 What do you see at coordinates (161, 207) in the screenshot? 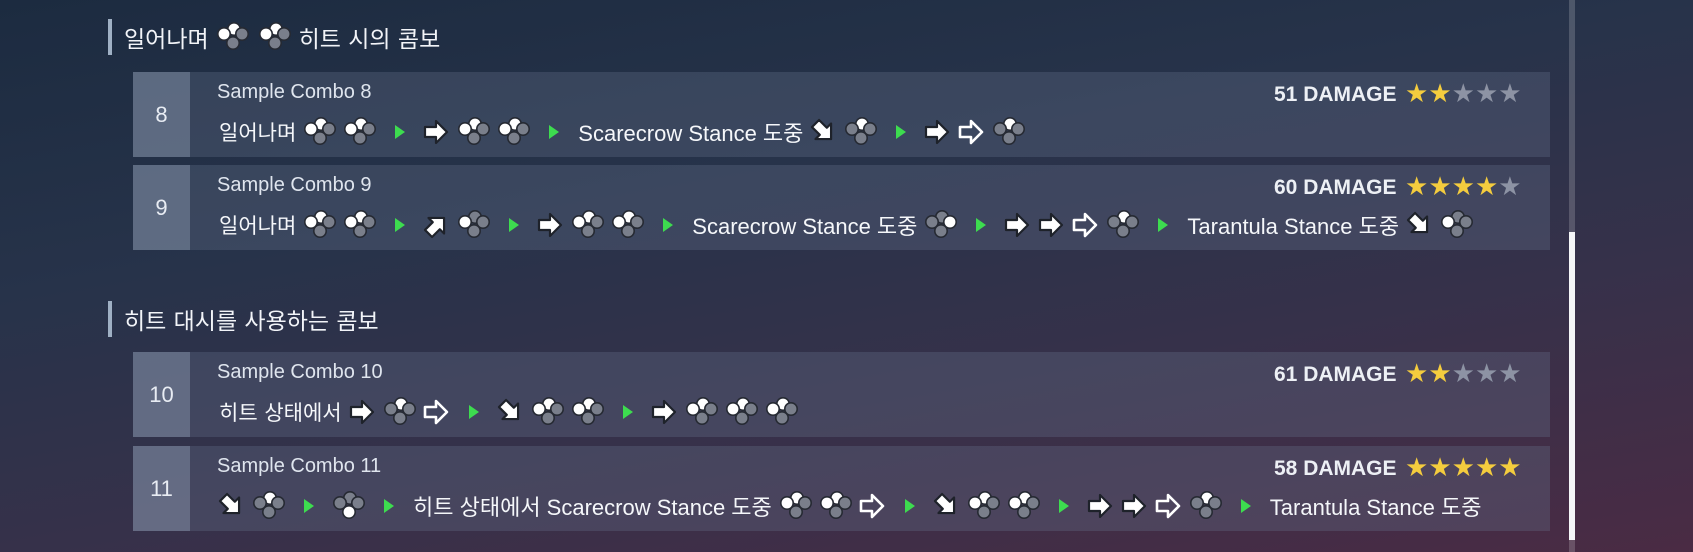
I see `combo-number: 9` at bounding box center [161, 207].